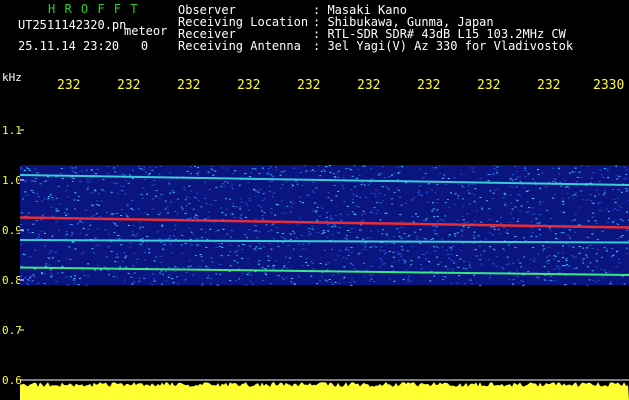  What do you see at coordinates (12, 77) in the screenshot?
I see `y-unit-label: kHz` at bounding box center [12, 77].